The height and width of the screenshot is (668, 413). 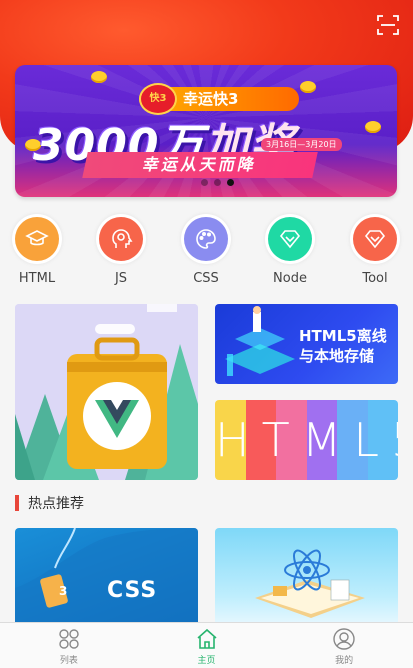 I want to click on css-illustration-icon, so click(x=106, y=577).